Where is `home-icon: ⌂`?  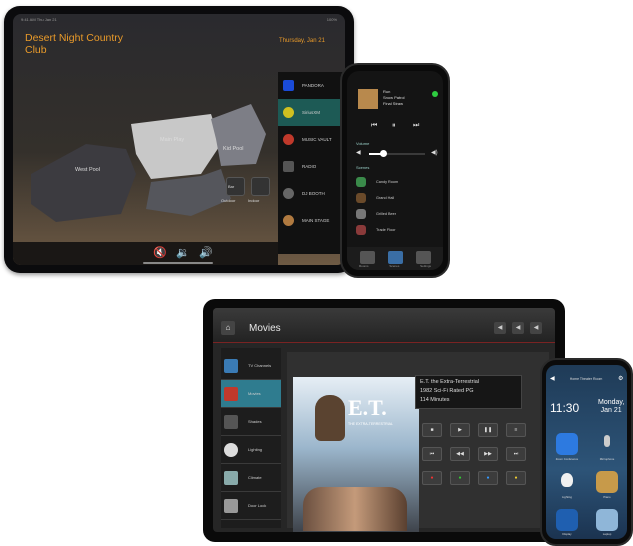
home-icon: ⌂ is located at coordinates (228, 328).